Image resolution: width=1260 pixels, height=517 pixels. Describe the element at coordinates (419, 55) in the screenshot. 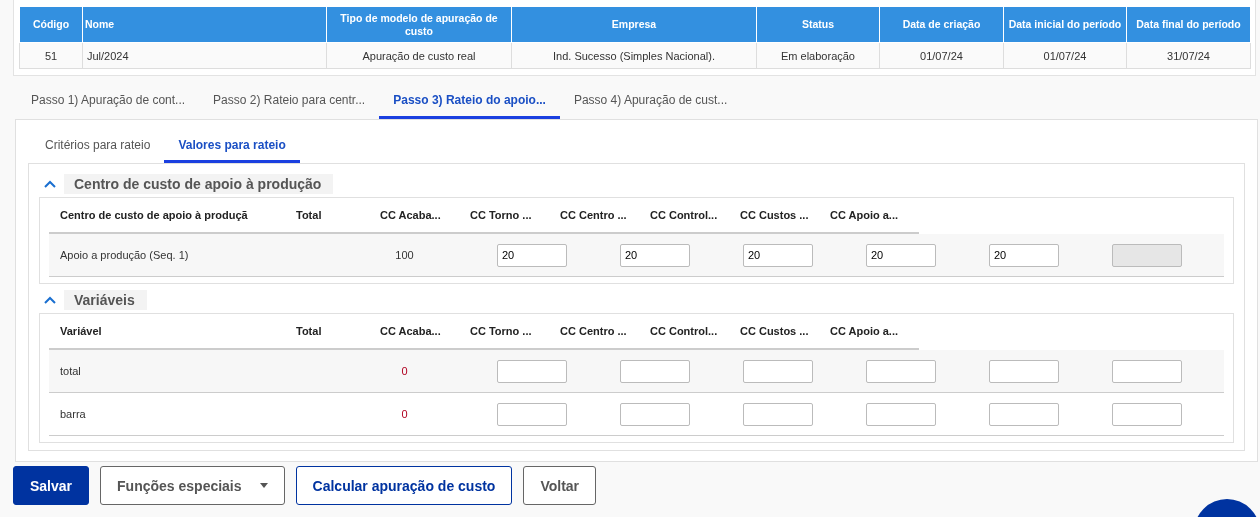

I see `table-cell: Apuração de custo real` at that location.